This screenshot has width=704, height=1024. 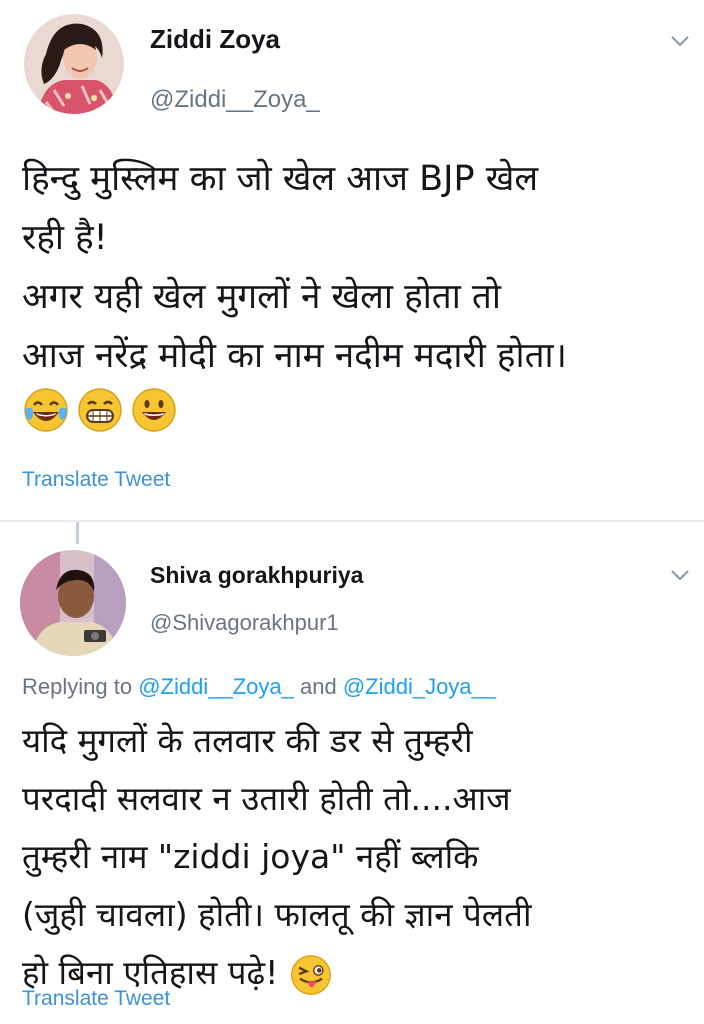 What do you see at coordinates (244, 623) in the screenshot?
I see `user-handle: @Shivagorakhpur1` at bounding box center [244, 623].